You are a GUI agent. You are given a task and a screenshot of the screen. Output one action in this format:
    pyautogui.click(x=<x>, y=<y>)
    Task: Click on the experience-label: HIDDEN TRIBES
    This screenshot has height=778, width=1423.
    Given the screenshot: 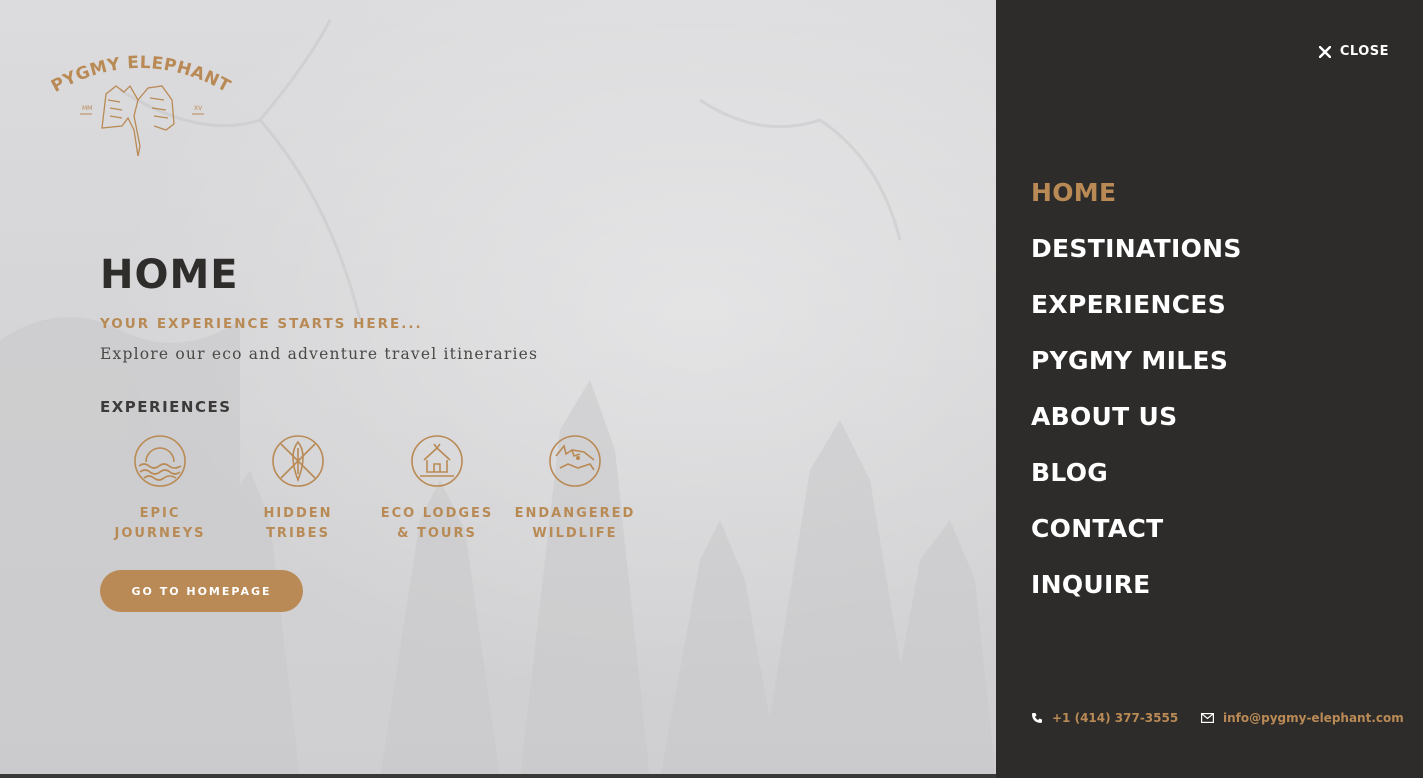 What is the action you would take?
    pyautogui.click(x=298, y=523)
    